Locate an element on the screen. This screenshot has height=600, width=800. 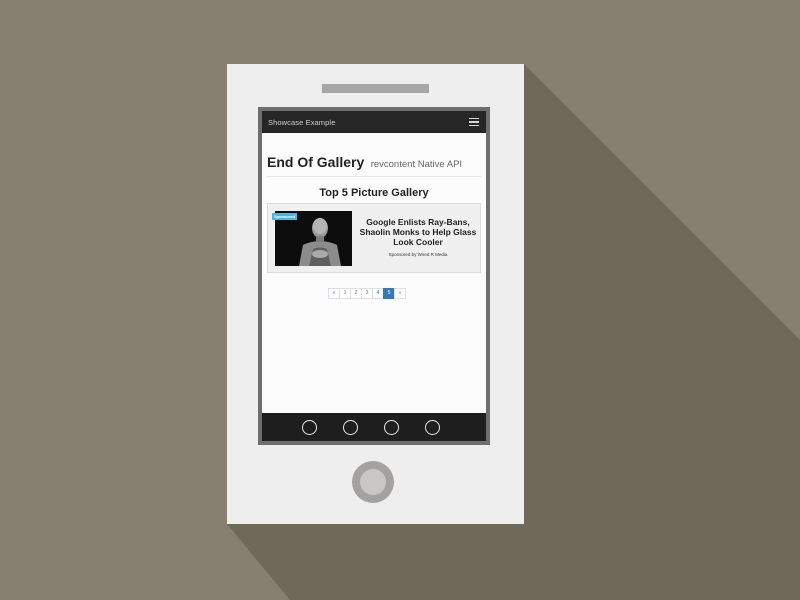
hamburger-menu-icon is located at coordinates (474, 122).